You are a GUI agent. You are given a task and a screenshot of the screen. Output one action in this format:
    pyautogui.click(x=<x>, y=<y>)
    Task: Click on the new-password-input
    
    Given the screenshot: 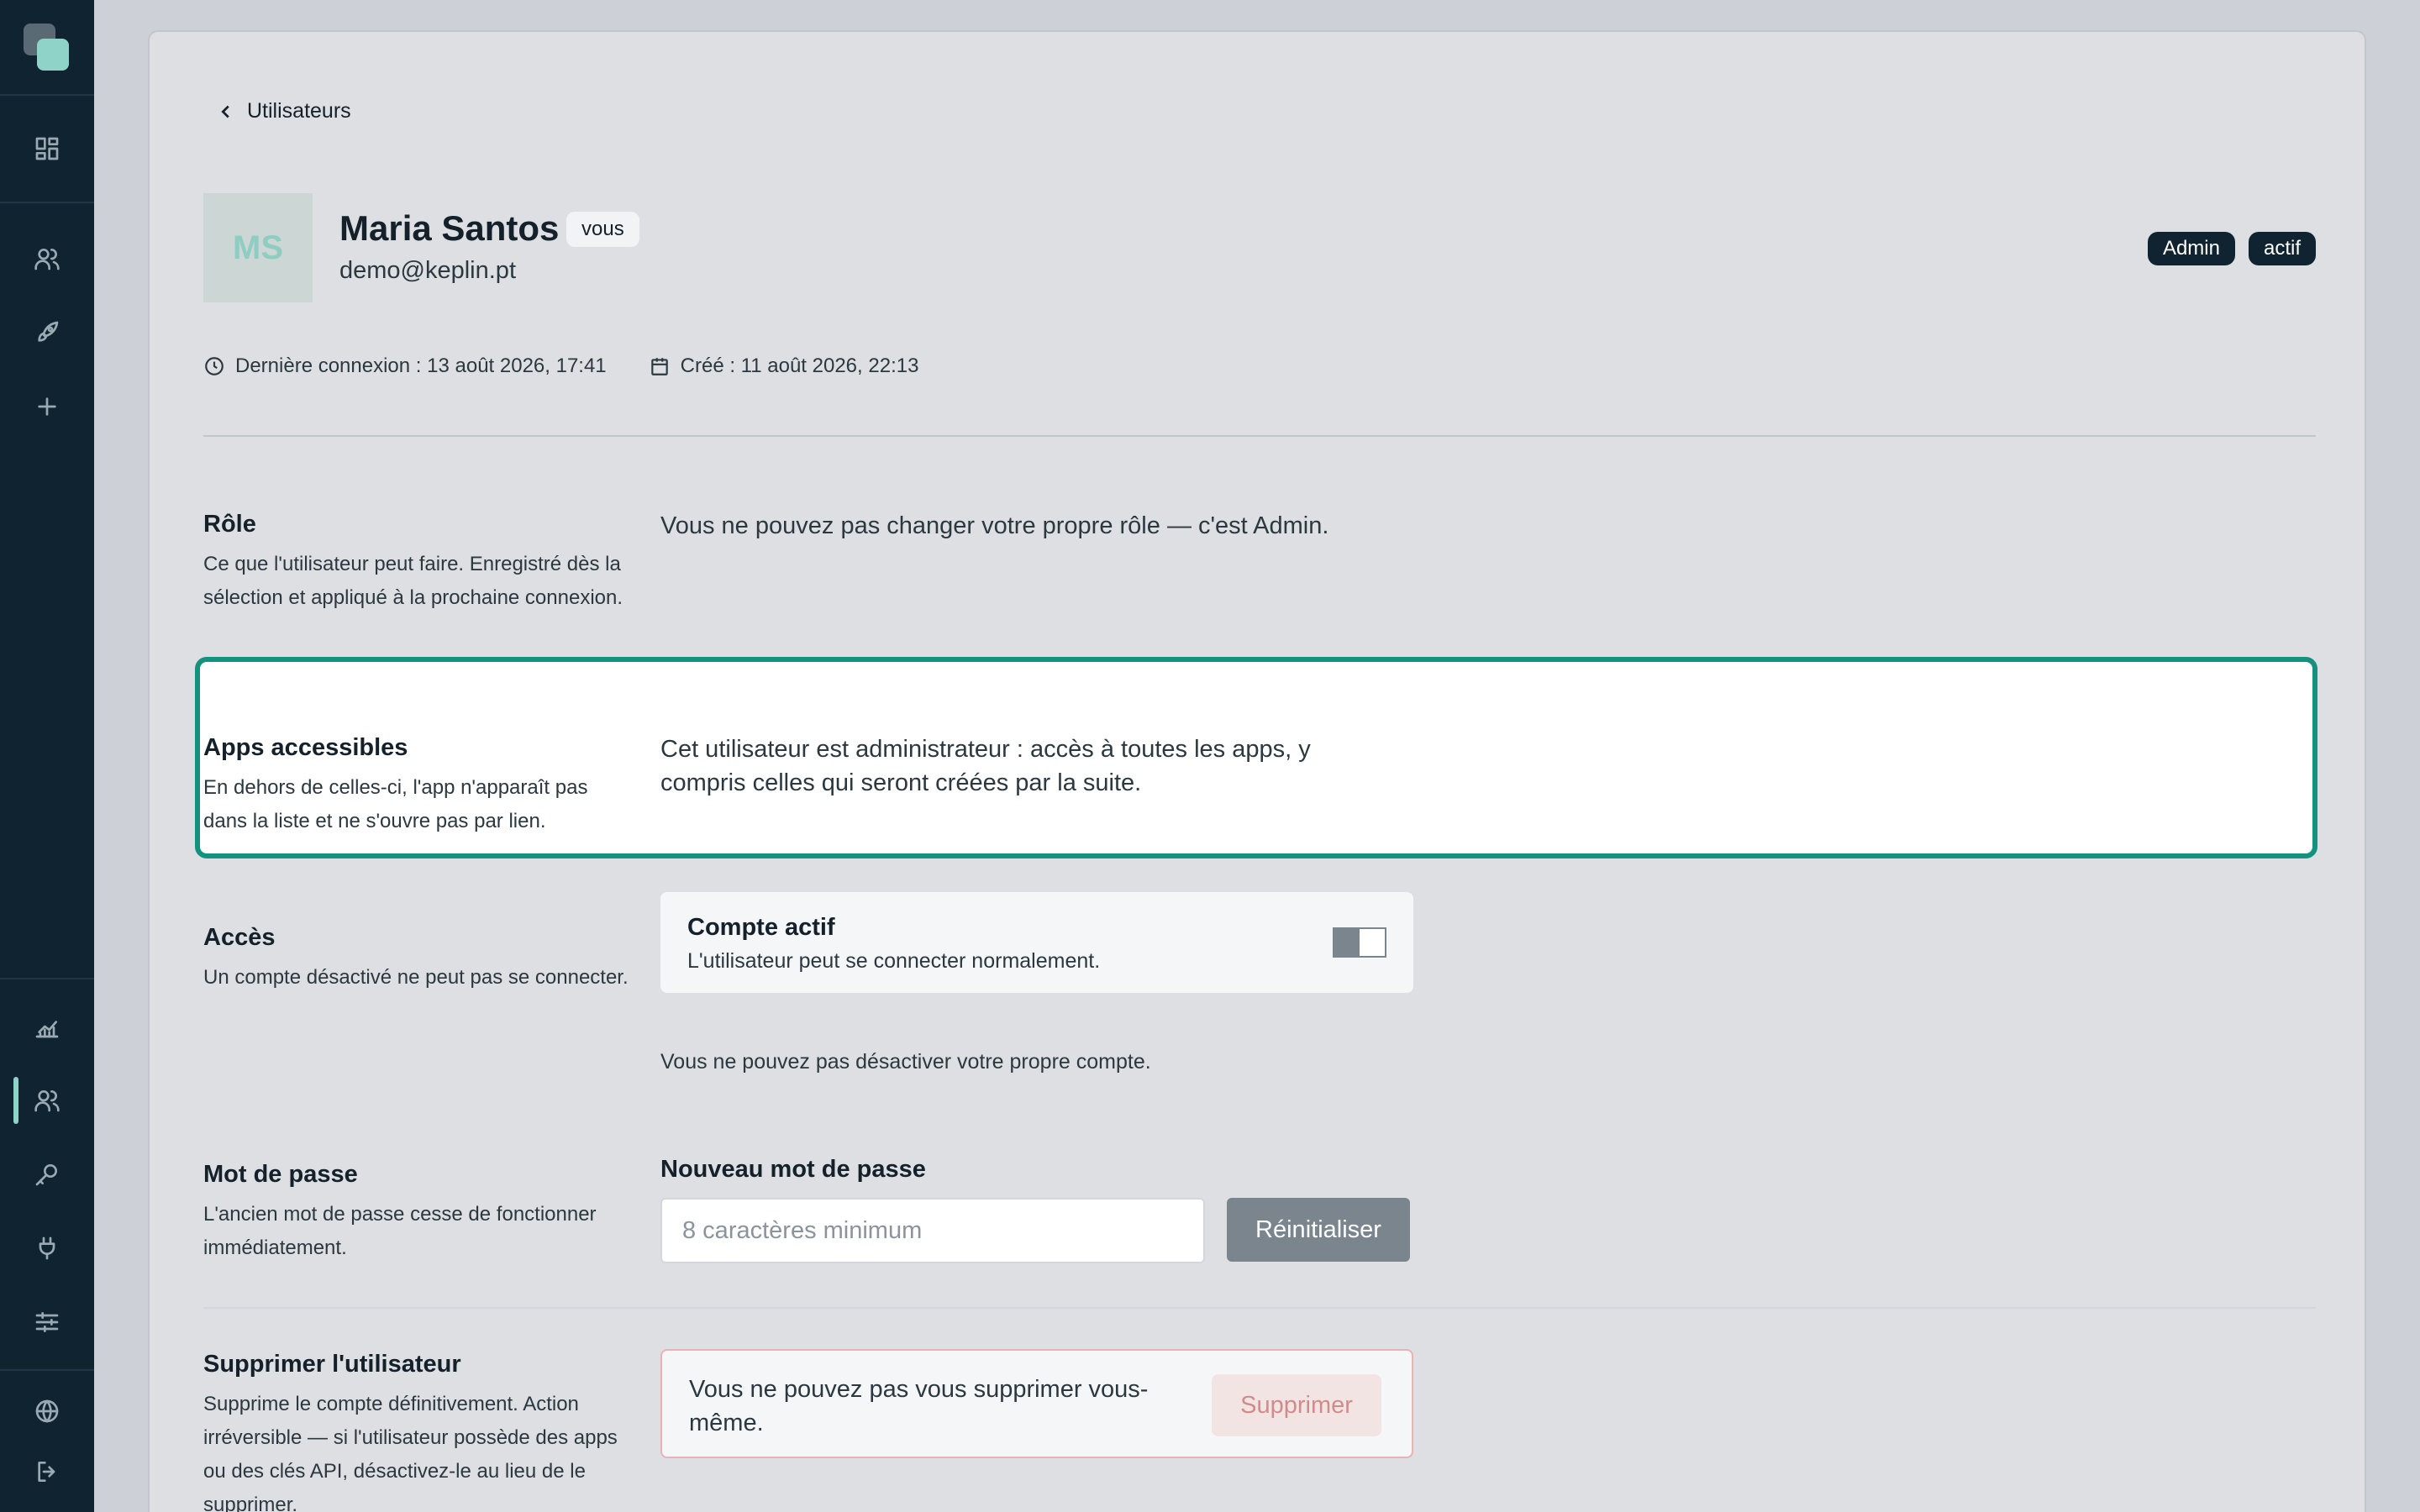 What is the action you would take?
    pyautogui.click(x=932, y=1230)
    